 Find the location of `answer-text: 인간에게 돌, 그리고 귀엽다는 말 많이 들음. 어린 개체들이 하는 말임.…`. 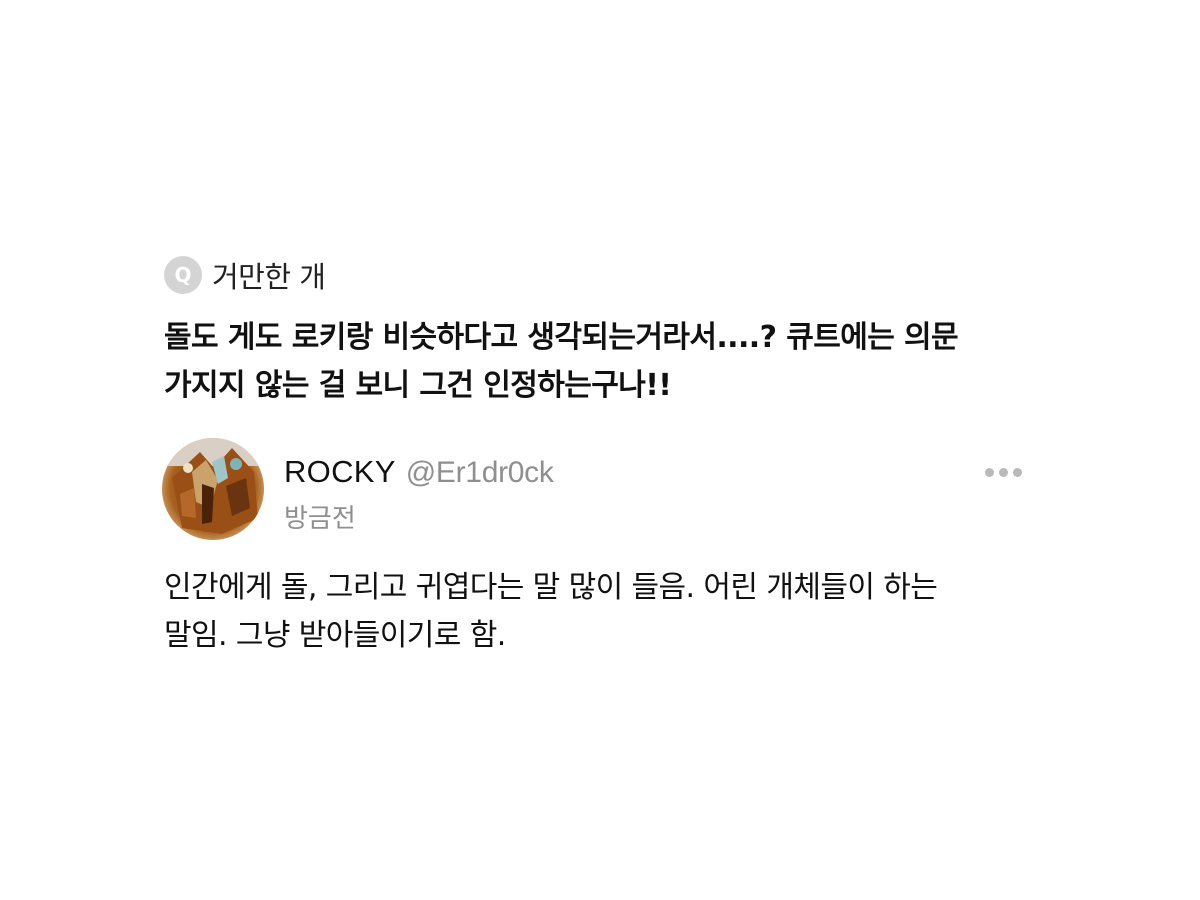

answer-text: 인간에게 돌, 그리고 귀엽다는 말 많이 들음. 어린 개체들이 하는 말임.… is located at coordinates (604, 612).